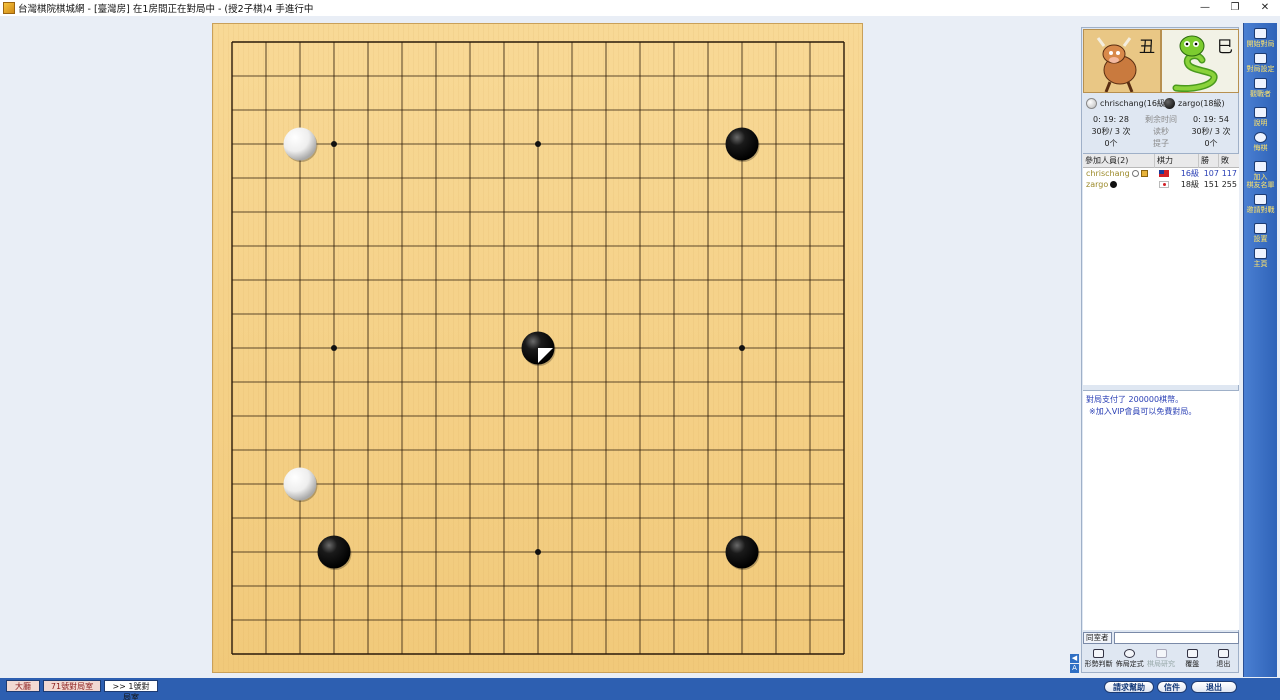 This screenshot has height=700, width=1280. I want to click on taiwan-flag-icon, so click(1164, 173).